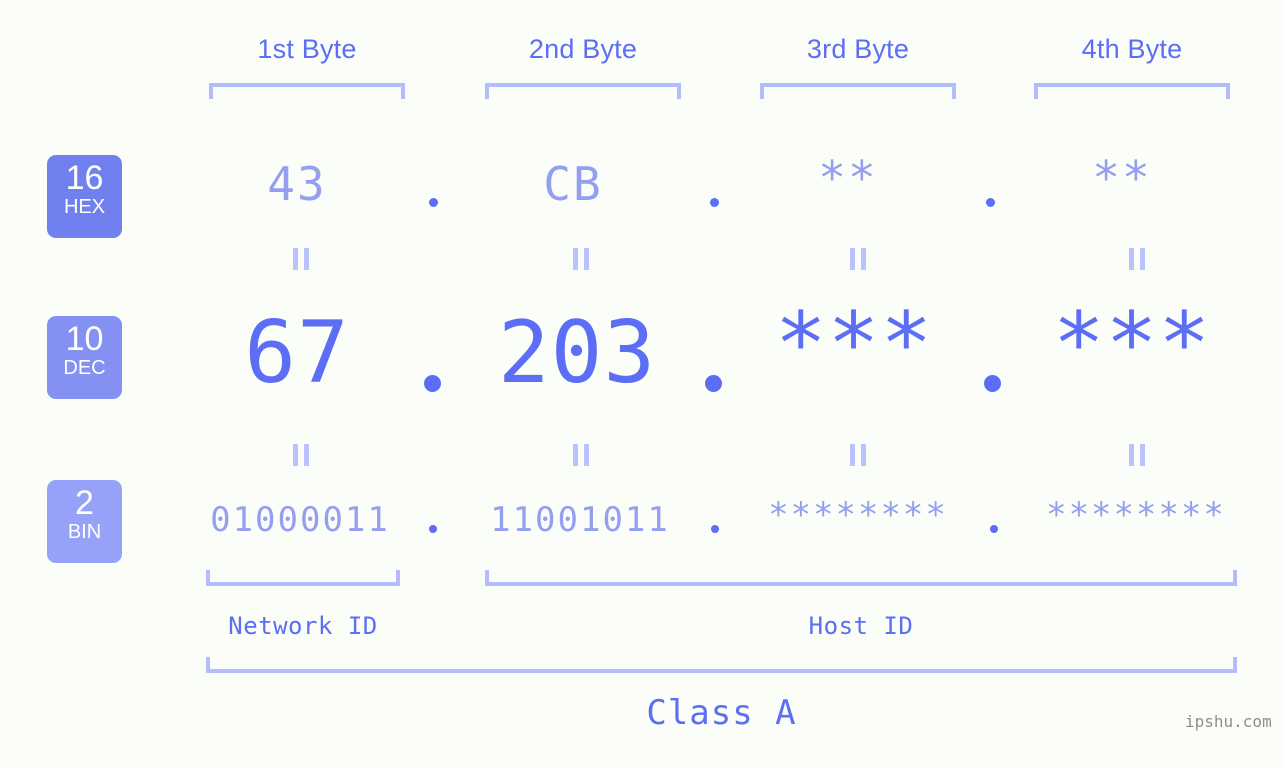 This screenshot has height=767, width=1285. I want to click on base-badge-dec: 10 DEC, so click(84, 357).